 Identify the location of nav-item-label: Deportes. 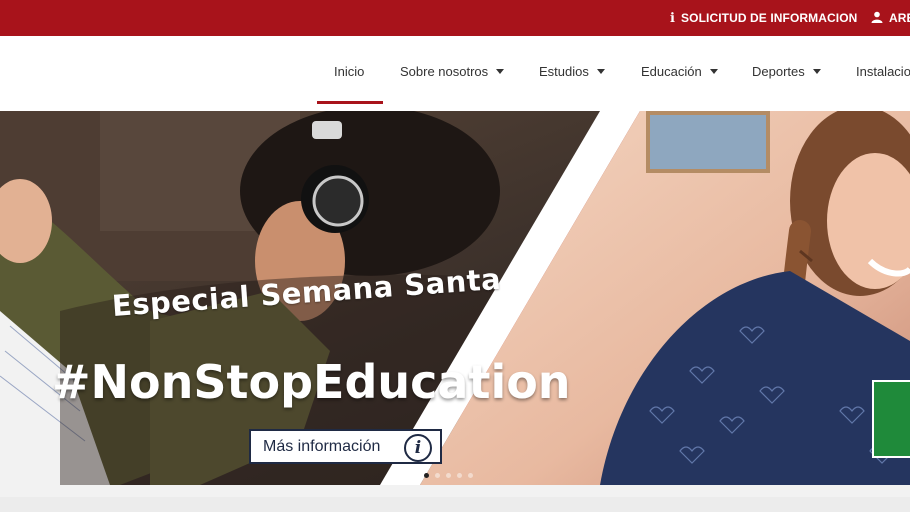
(778, 71).